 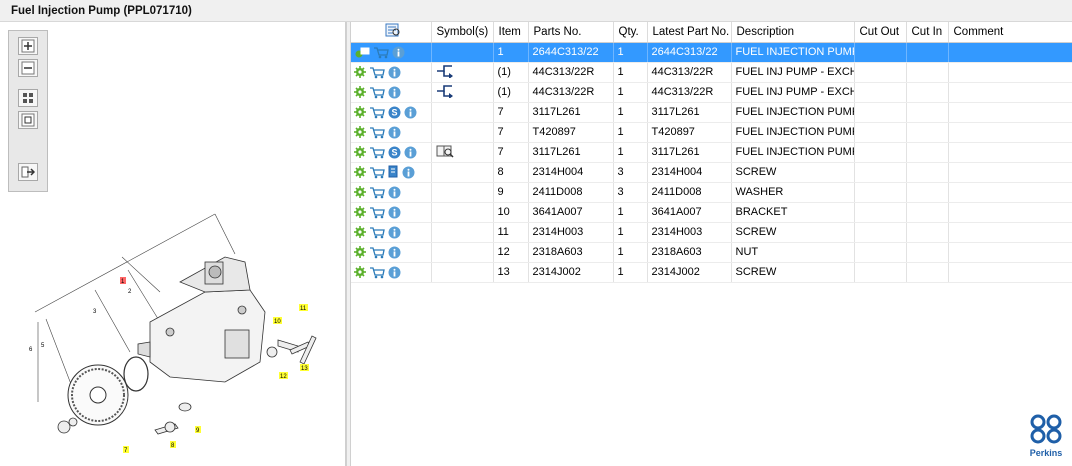 What do you see at coordinates (711, 232) in the screenshot?
I see `table-row: 11 2314H003 1 2314H003 SCREW` at bounding box center [711, 232].